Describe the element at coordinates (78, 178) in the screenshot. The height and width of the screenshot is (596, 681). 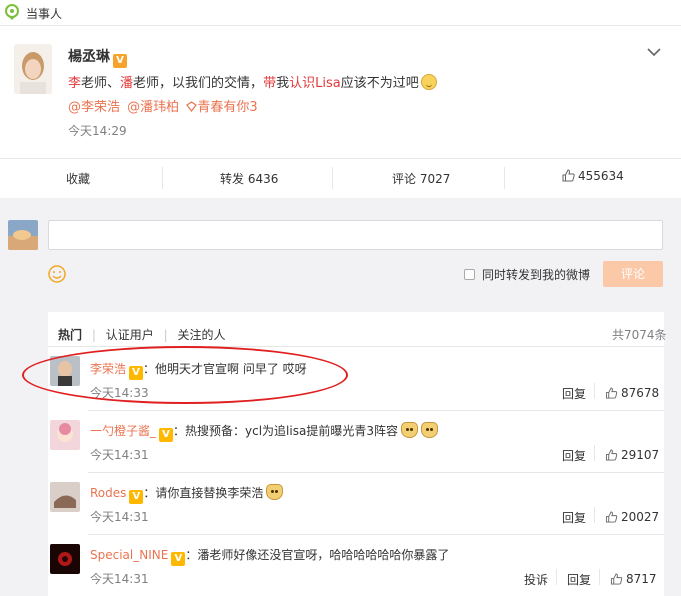
I see `collect-button: 收藏` at that location.